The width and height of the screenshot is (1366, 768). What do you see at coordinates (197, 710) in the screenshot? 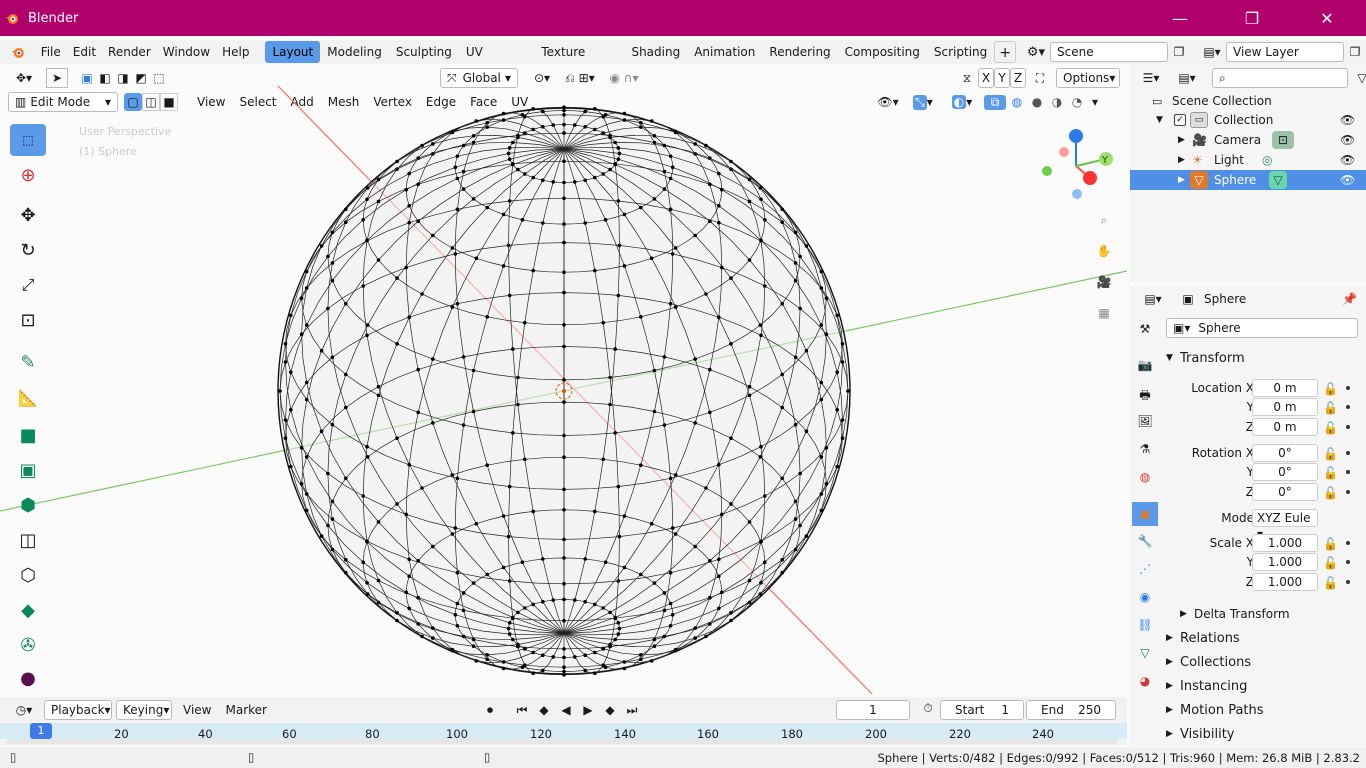
I see `timeline-menu-view: View` at bounding box center [197, 710].